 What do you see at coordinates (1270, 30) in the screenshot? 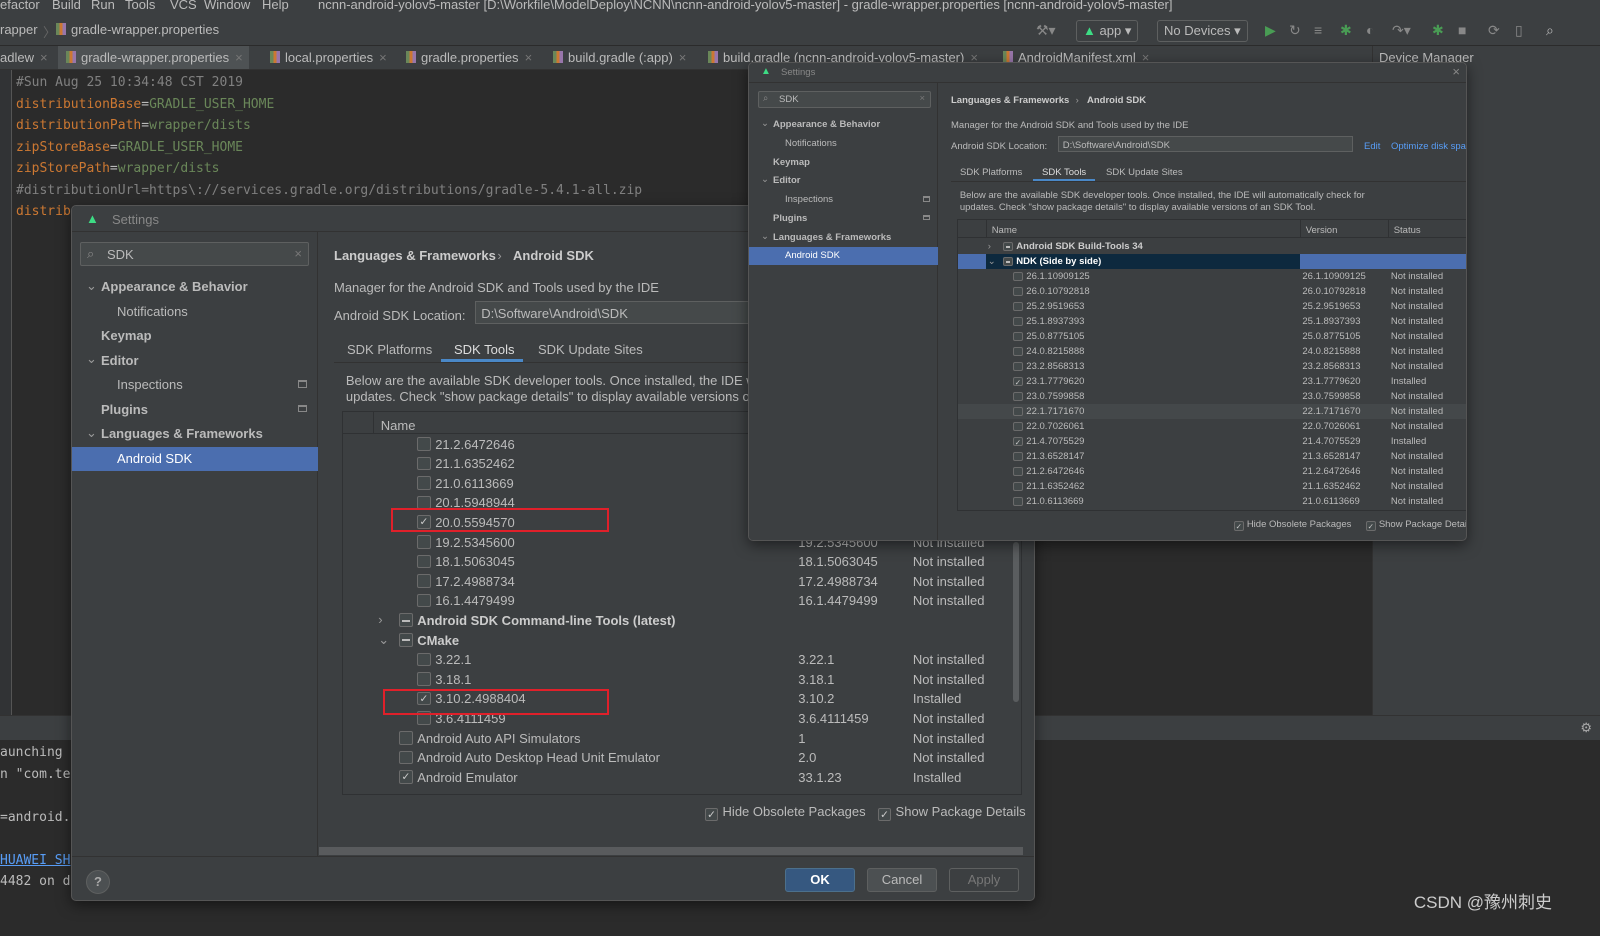
I see `run-icon: ▶` at bounding box center [1270, 30].